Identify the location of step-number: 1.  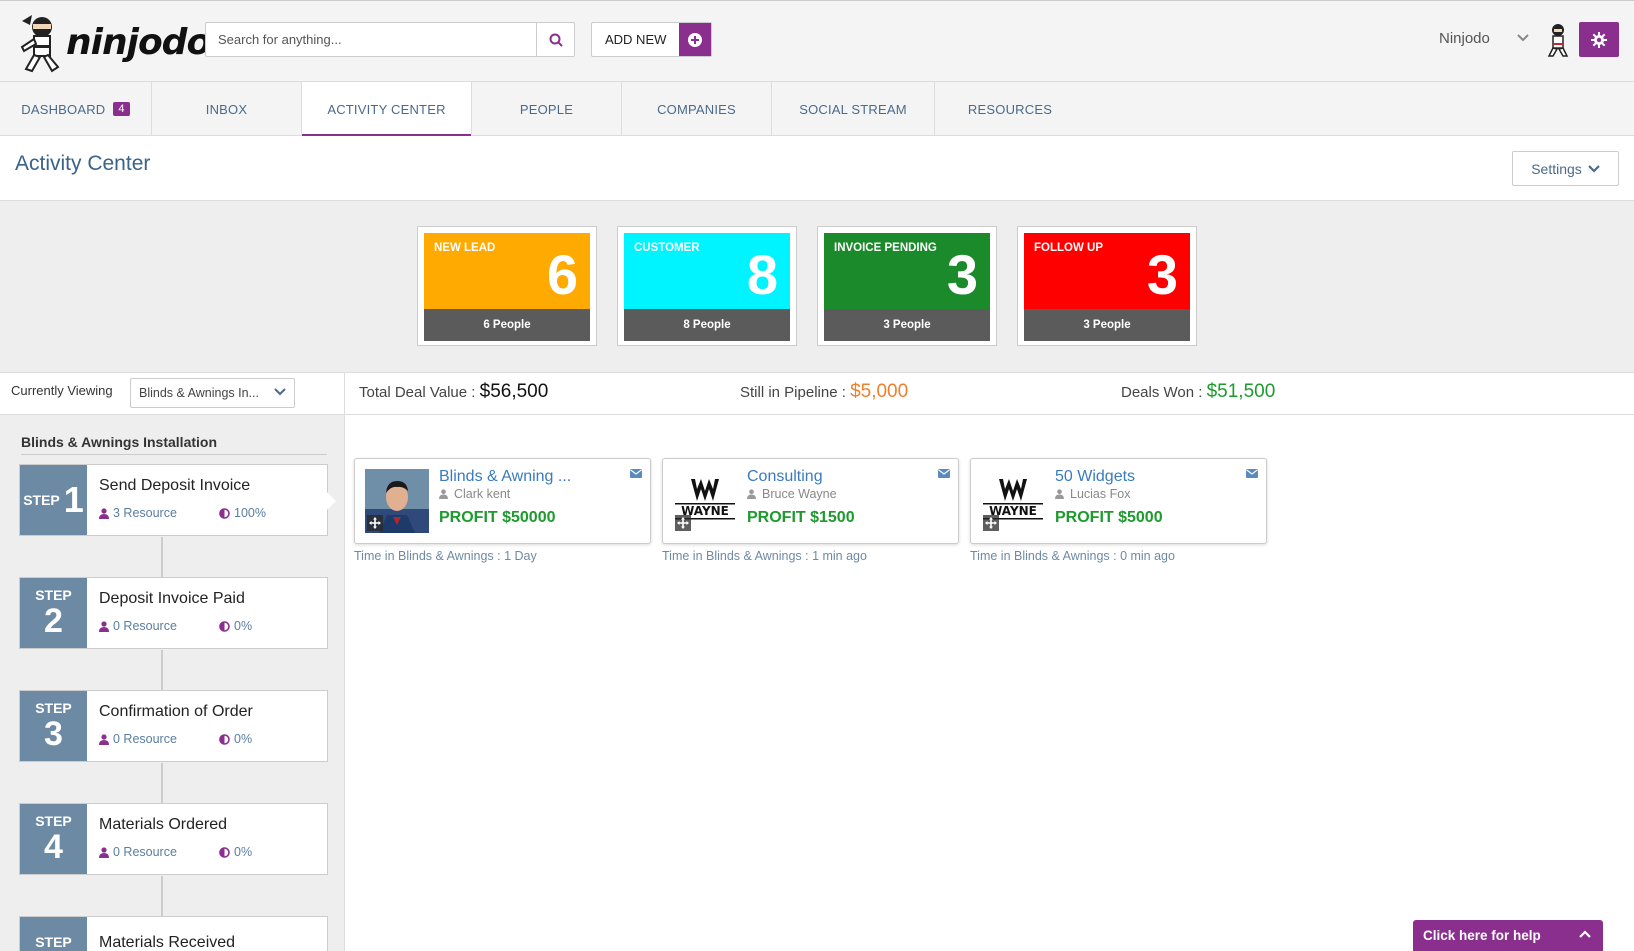
(73, 499).